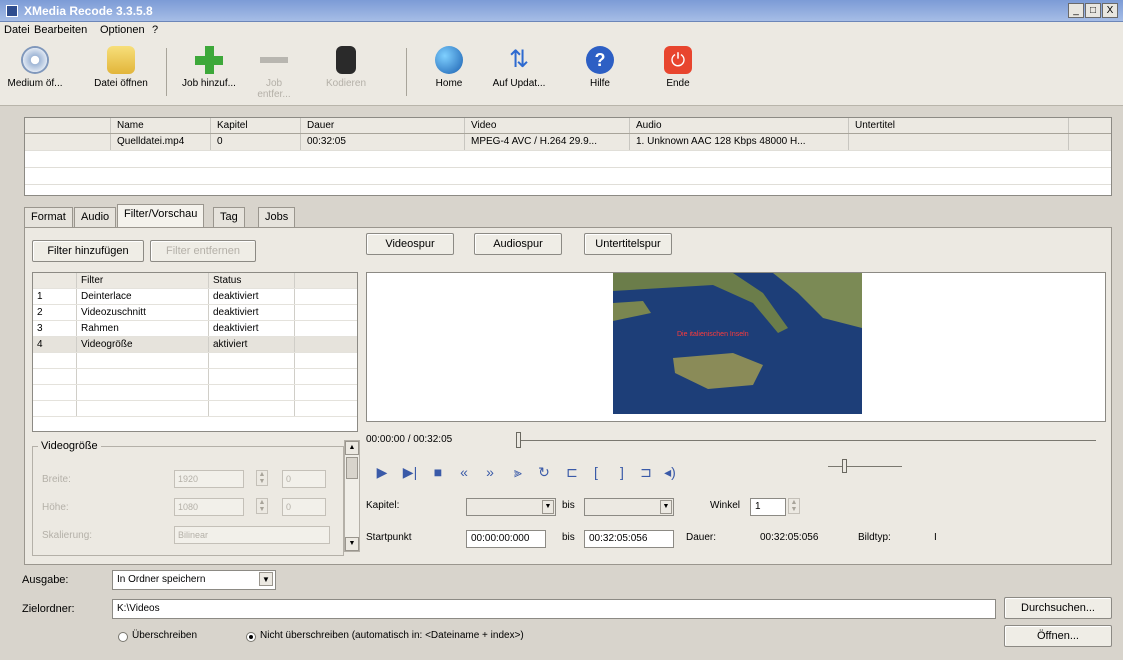 This screenshot has height=660, width=1123. Describe the element at coordinates (806, 440) in the screenshot. I see `seek-track` at that location.